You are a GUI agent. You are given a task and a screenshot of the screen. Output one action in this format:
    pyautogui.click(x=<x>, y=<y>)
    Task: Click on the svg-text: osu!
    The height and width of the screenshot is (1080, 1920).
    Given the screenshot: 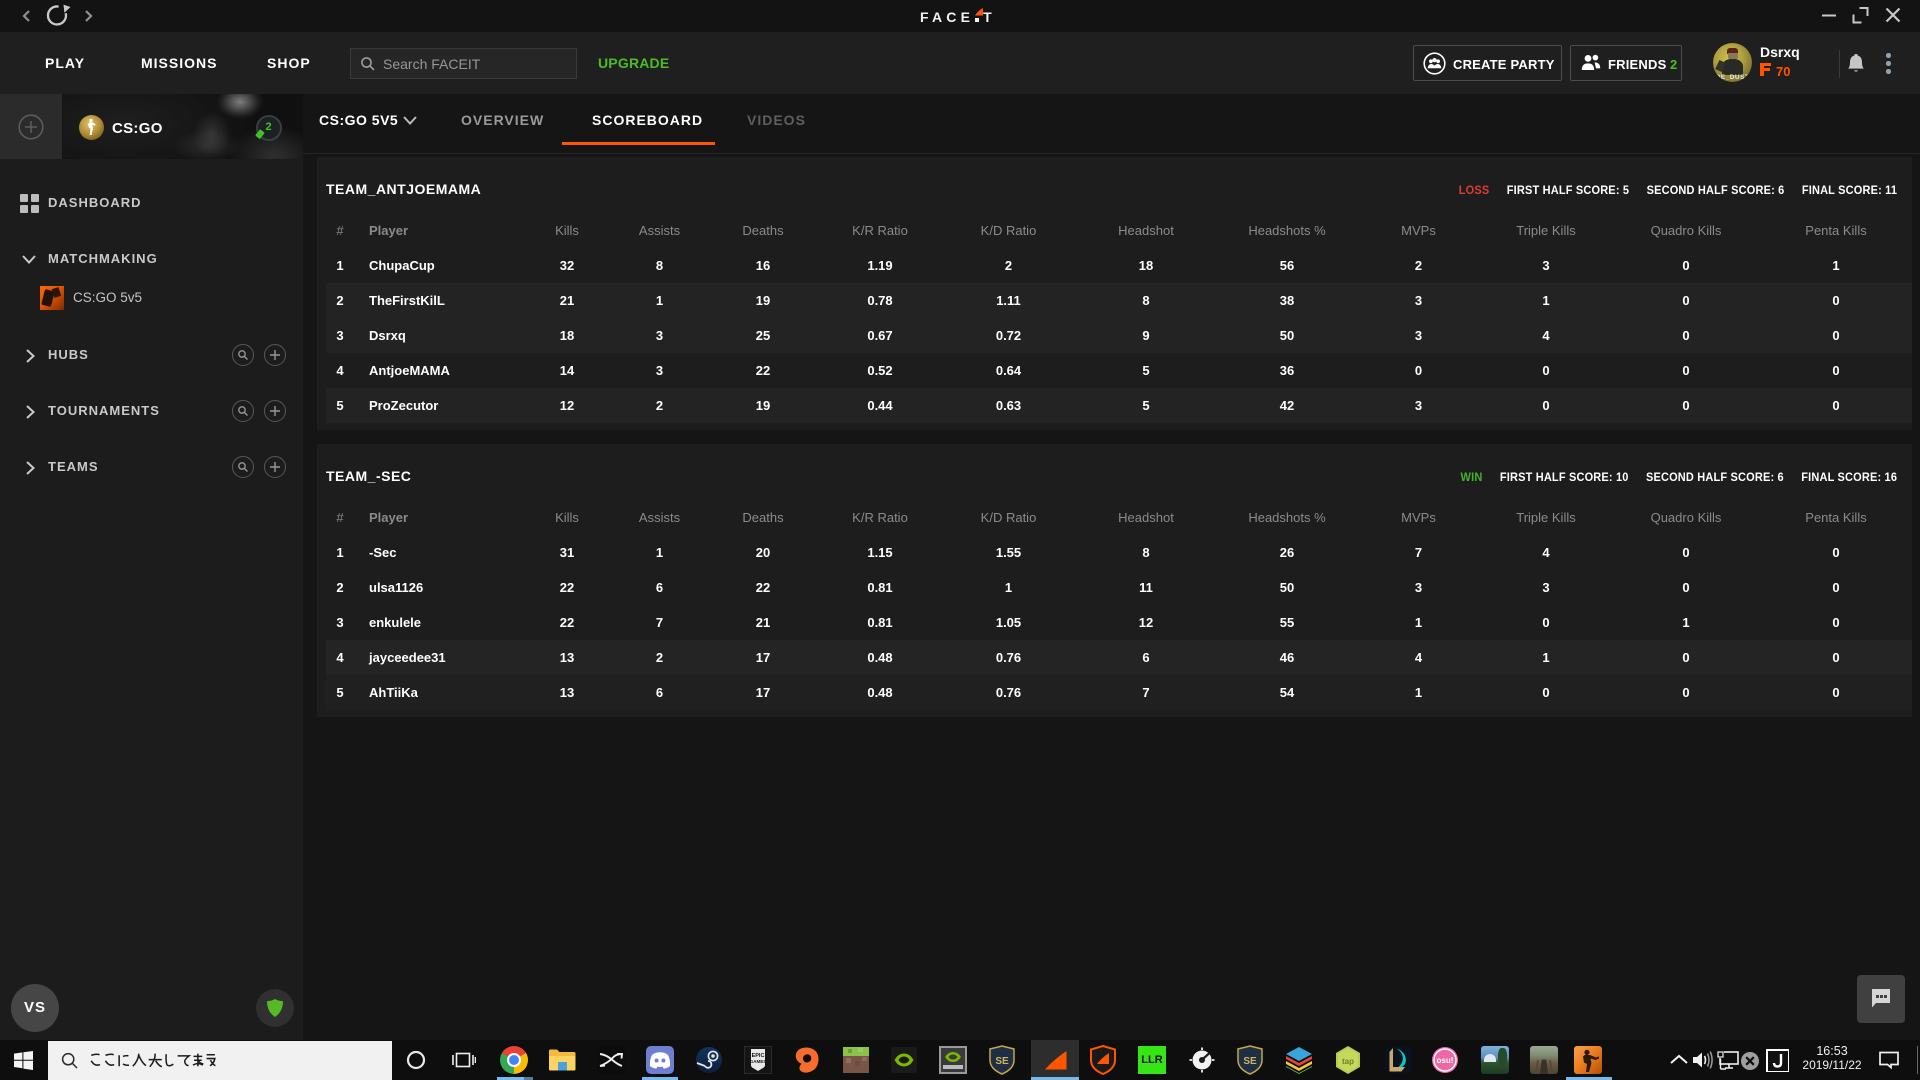 What is the action you would take?
    pyautogui.click(x=1445, y=1060)
    